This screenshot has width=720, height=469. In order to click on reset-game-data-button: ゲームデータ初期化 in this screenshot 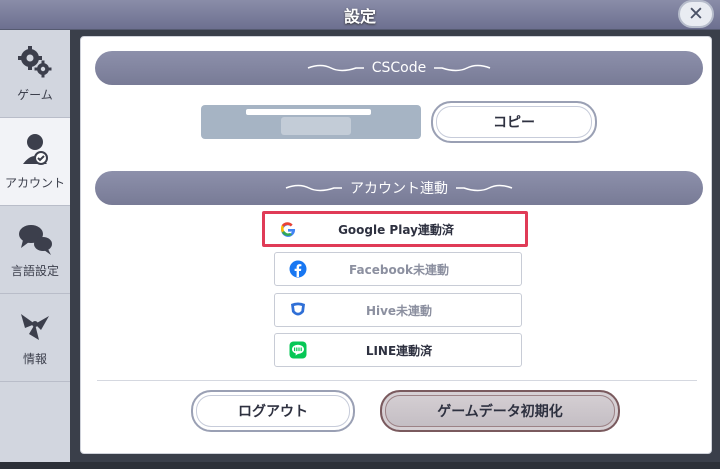, I will do `click(500, 411)`.